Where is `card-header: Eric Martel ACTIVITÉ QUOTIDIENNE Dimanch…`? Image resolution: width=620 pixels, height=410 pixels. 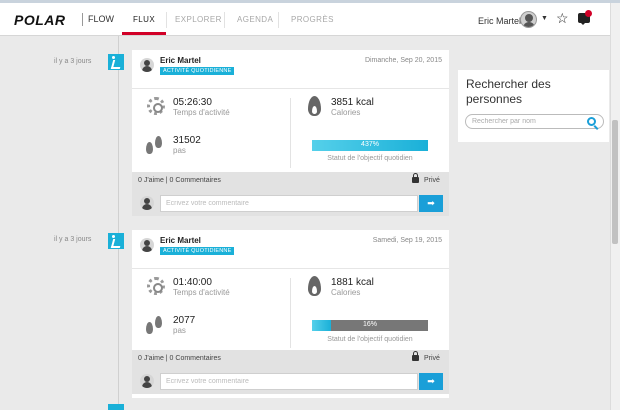
card-header: Eric Martel ACTIVITÉ QUOTIDIENNE Dimanch… is located at coordinates (290, 70).